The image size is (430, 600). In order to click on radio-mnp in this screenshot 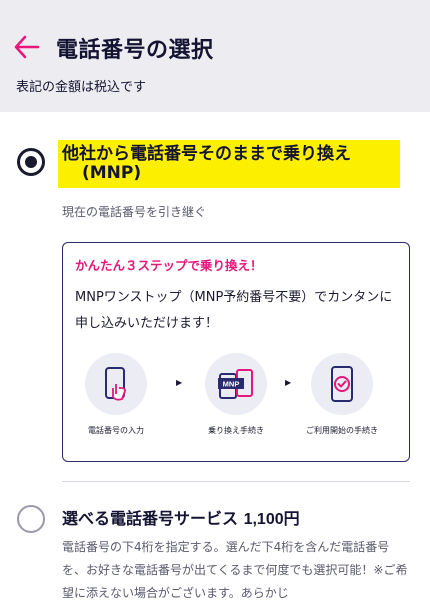, I will do `click(31, 162)`.